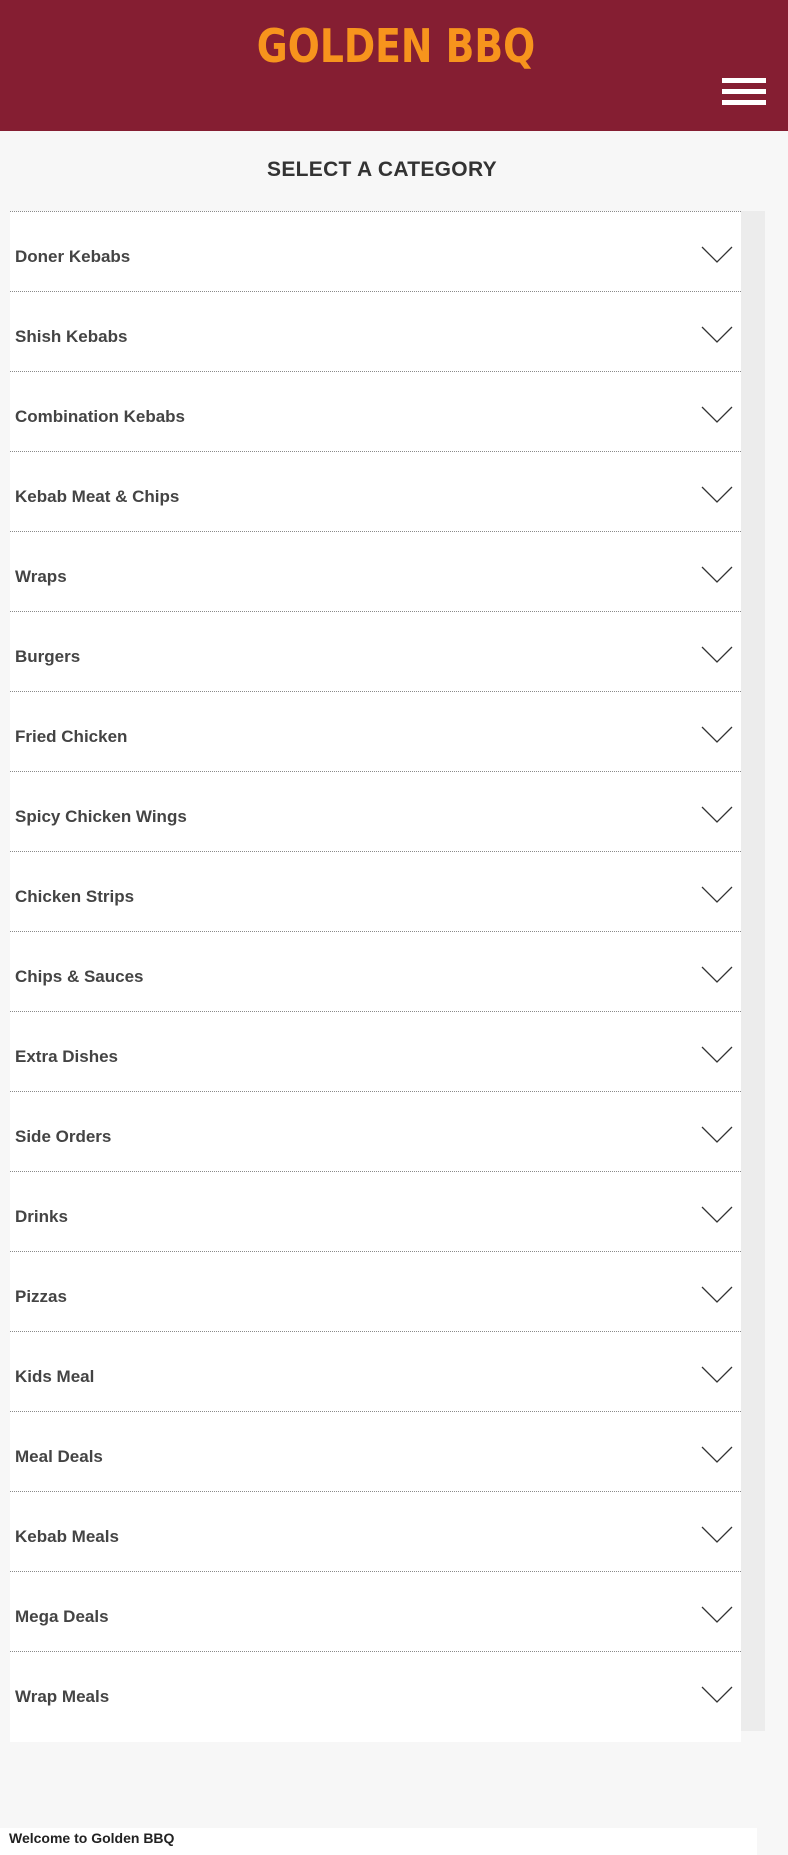  Describe the element at coordinates (375, 1292) in the screenshot. I see `category-item: Pizzas` at that location.